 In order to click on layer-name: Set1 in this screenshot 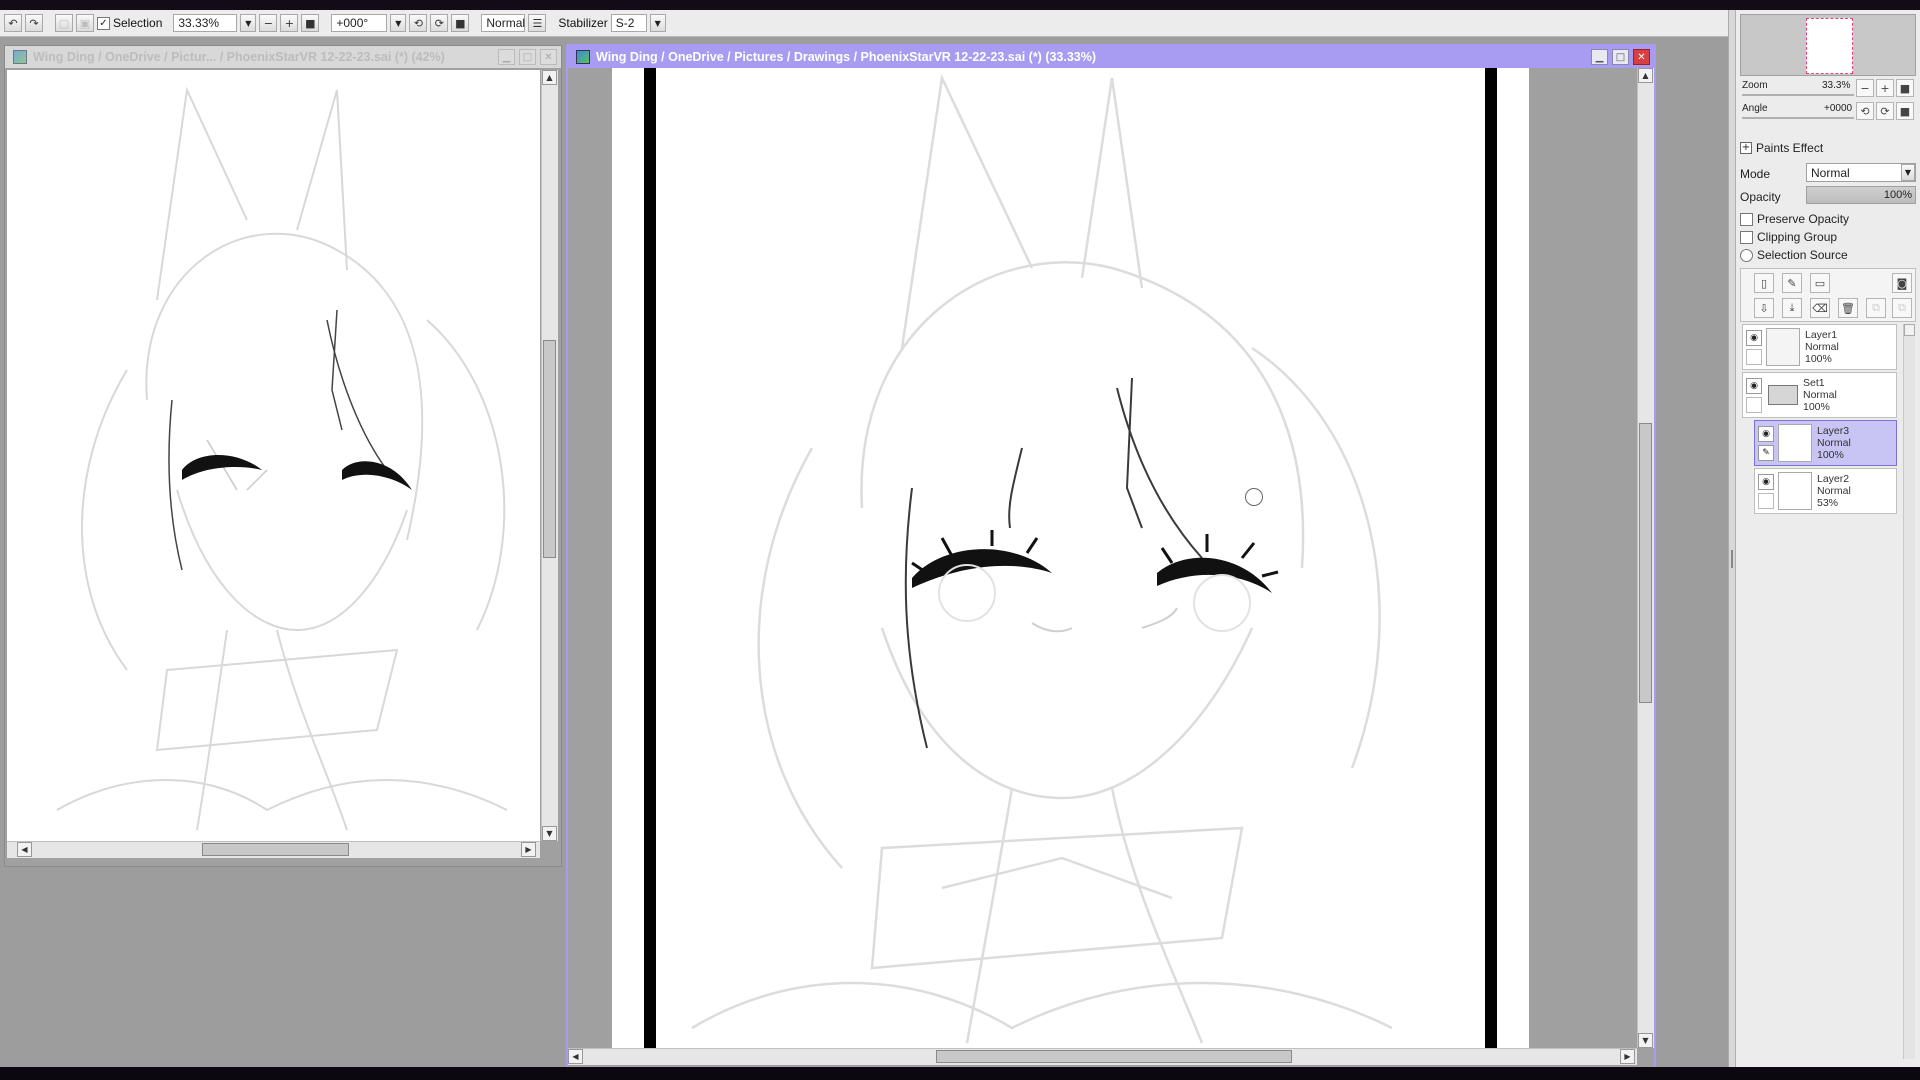, I will do `click(1814, 383)`.